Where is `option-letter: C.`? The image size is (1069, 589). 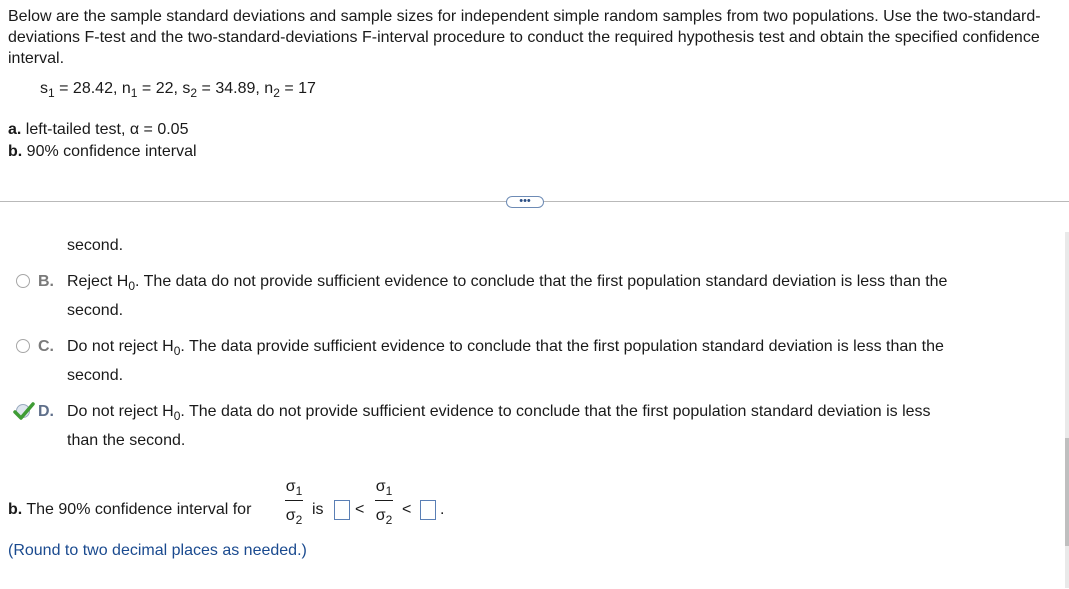 option-letter: C. is located at coordinates (46, 346).